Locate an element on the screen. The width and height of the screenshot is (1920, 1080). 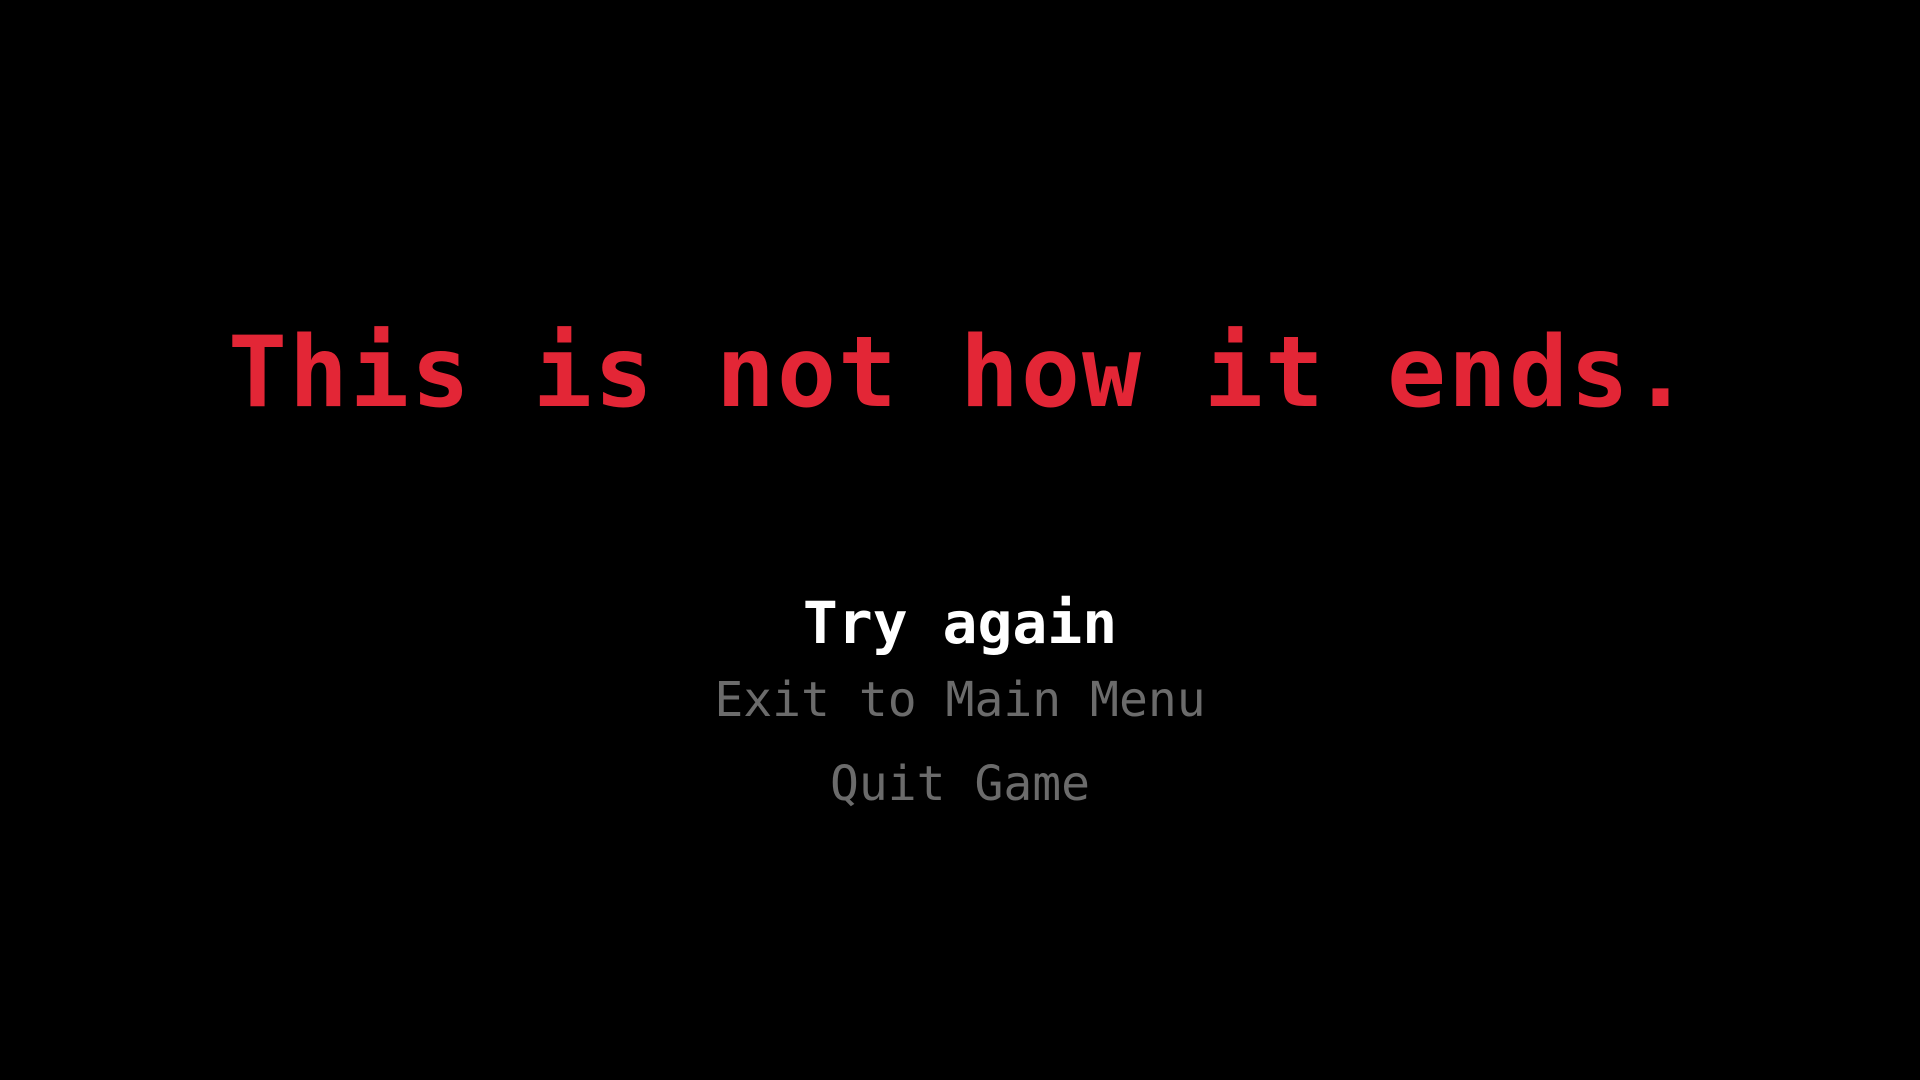
quit-game-button: Quit Game is located at coordinates (960, 784).